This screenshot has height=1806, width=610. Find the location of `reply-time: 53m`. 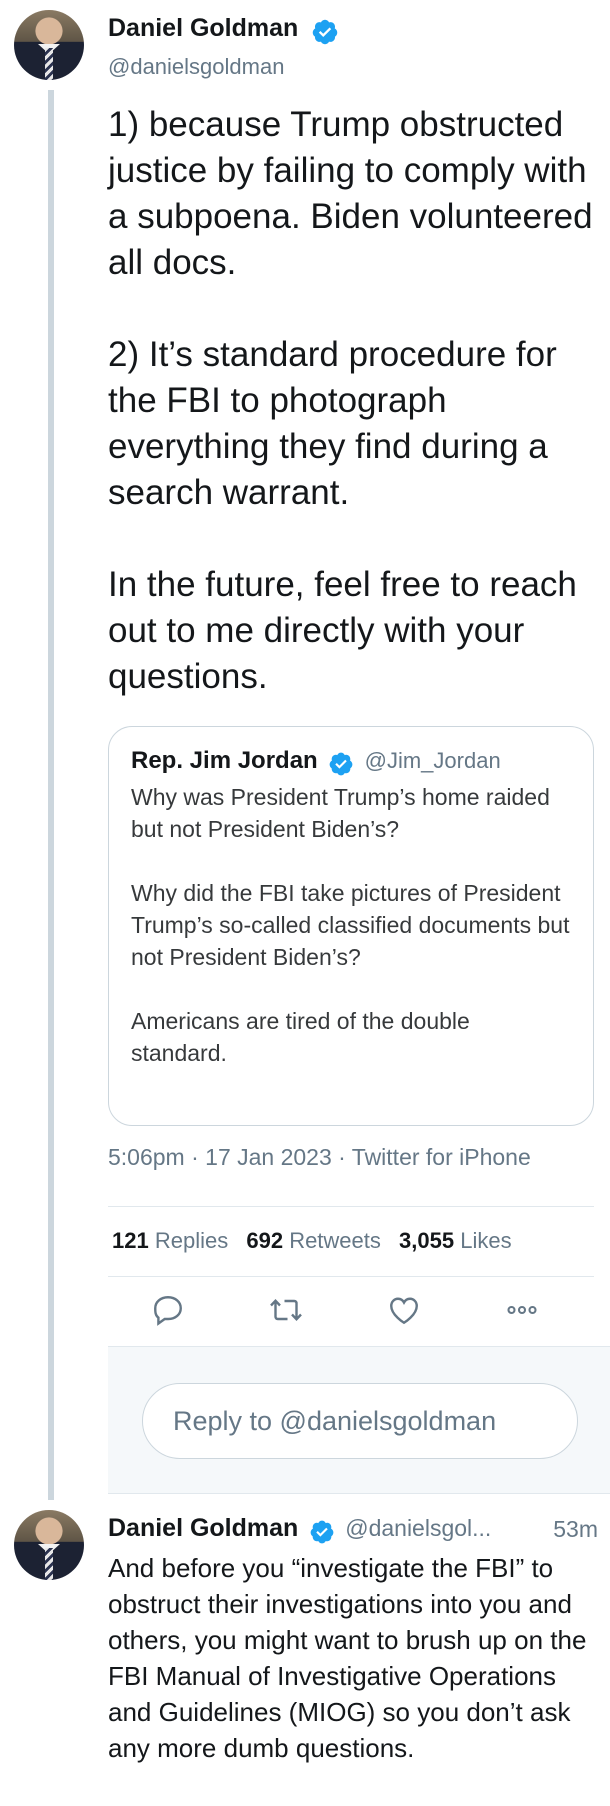

reply-time: 53m is located at coordinates (575, 1529).